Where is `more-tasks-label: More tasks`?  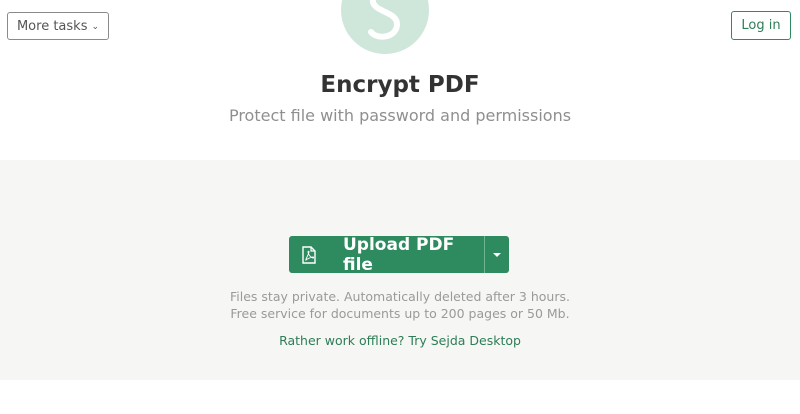
more-tasks-label: More tasks is located at coordinates (52, 26).